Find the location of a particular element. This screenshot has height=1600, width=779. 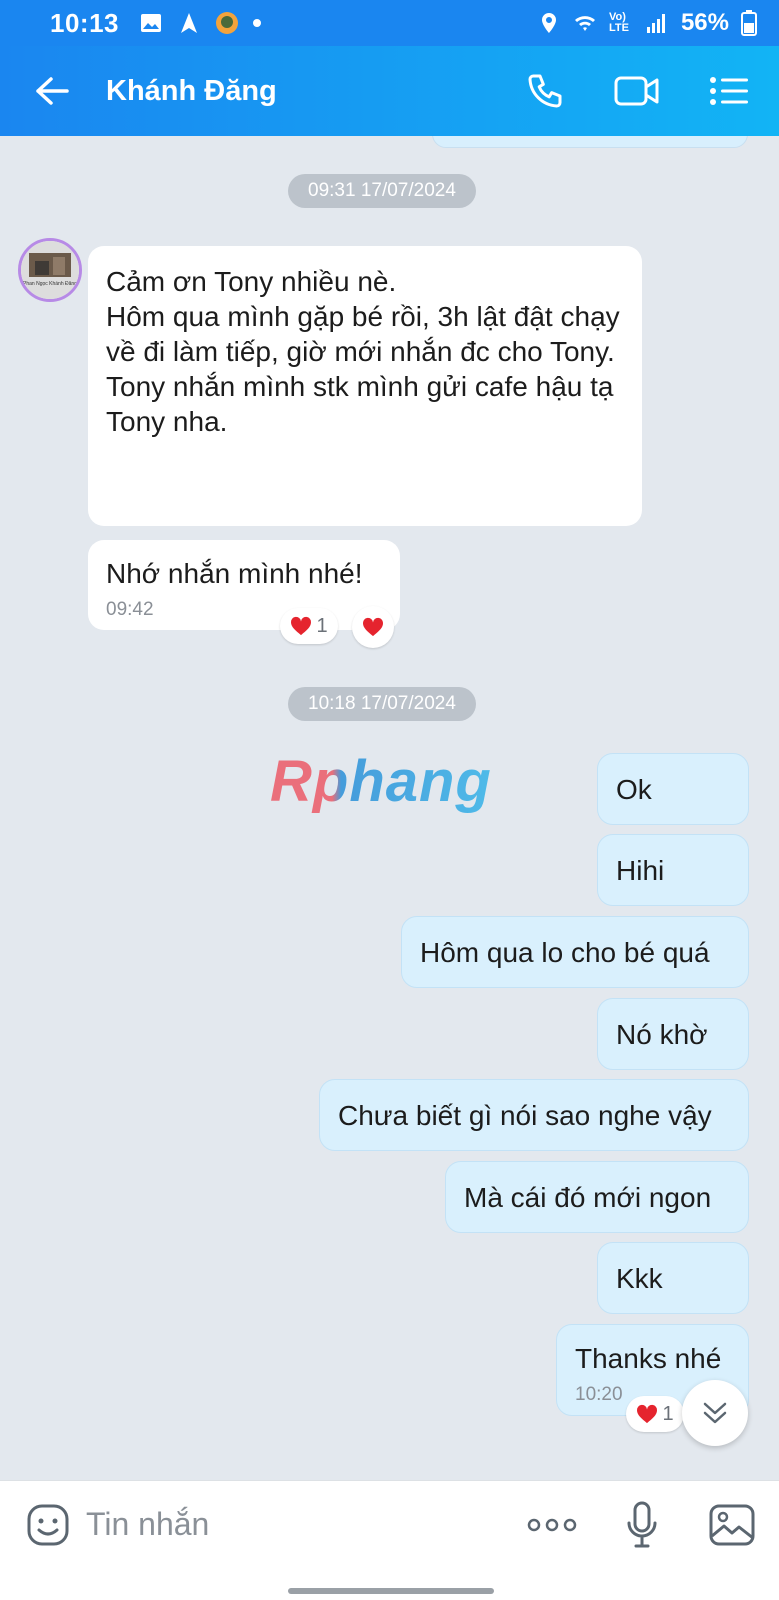

video-call-button is located at coordinates (637, 91).